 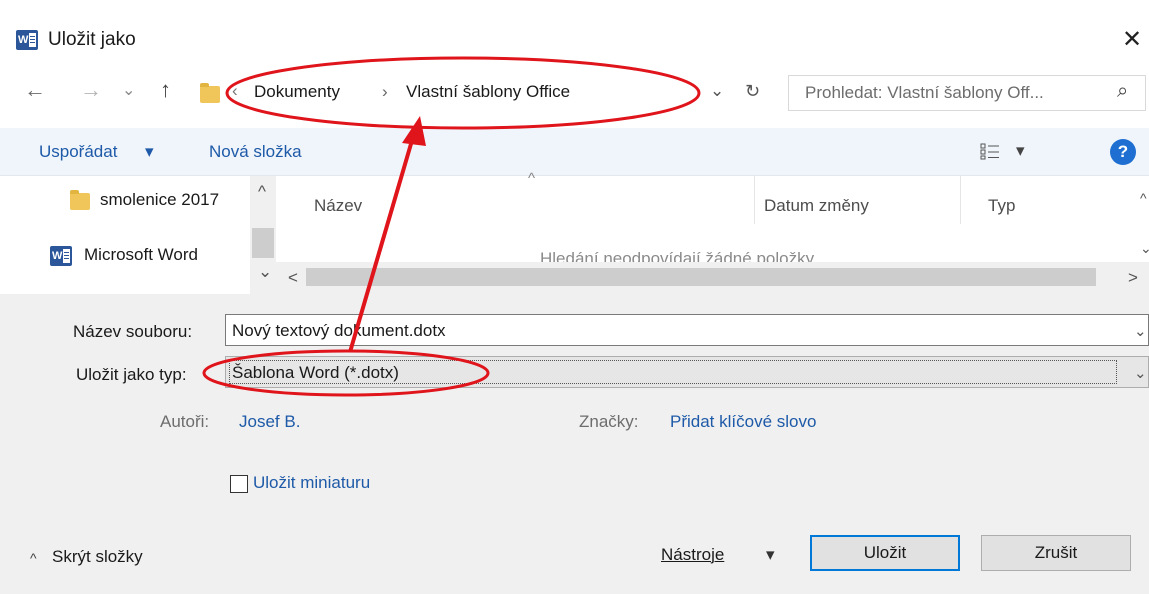 What do you see at coordinates (463, 93) in the screenshot?
I see `annotation-ellipse-address` at bounding box center [463, 93].